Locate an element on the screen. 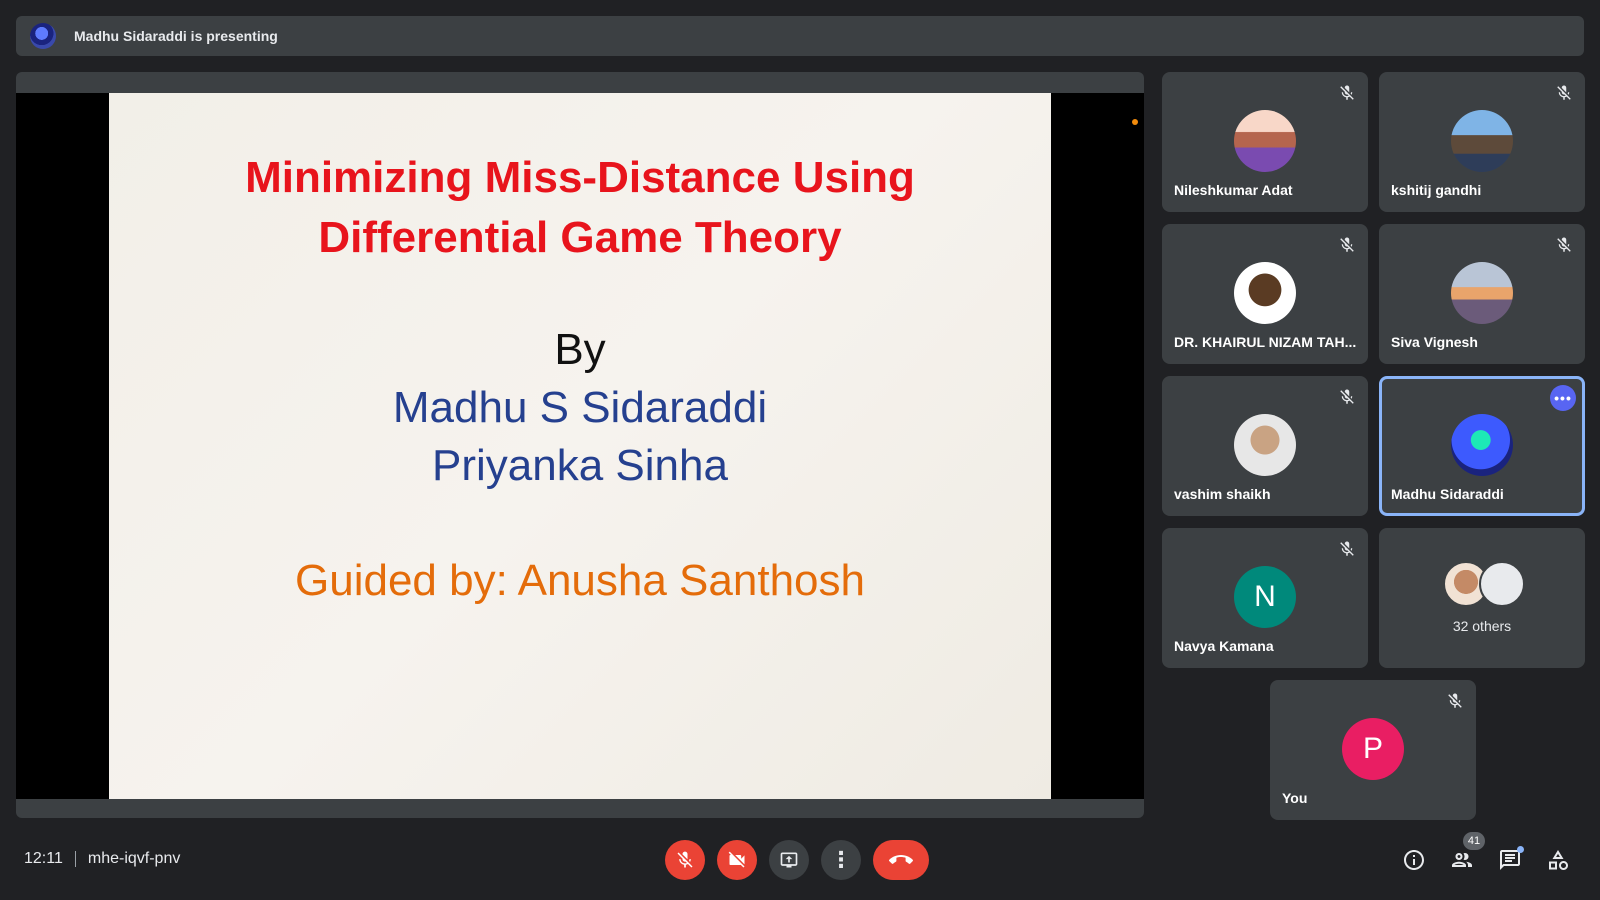 This screenshot has width=1600, height=900. slide-author-2: Priyanka Sinha is located at coordinates (580, 465).